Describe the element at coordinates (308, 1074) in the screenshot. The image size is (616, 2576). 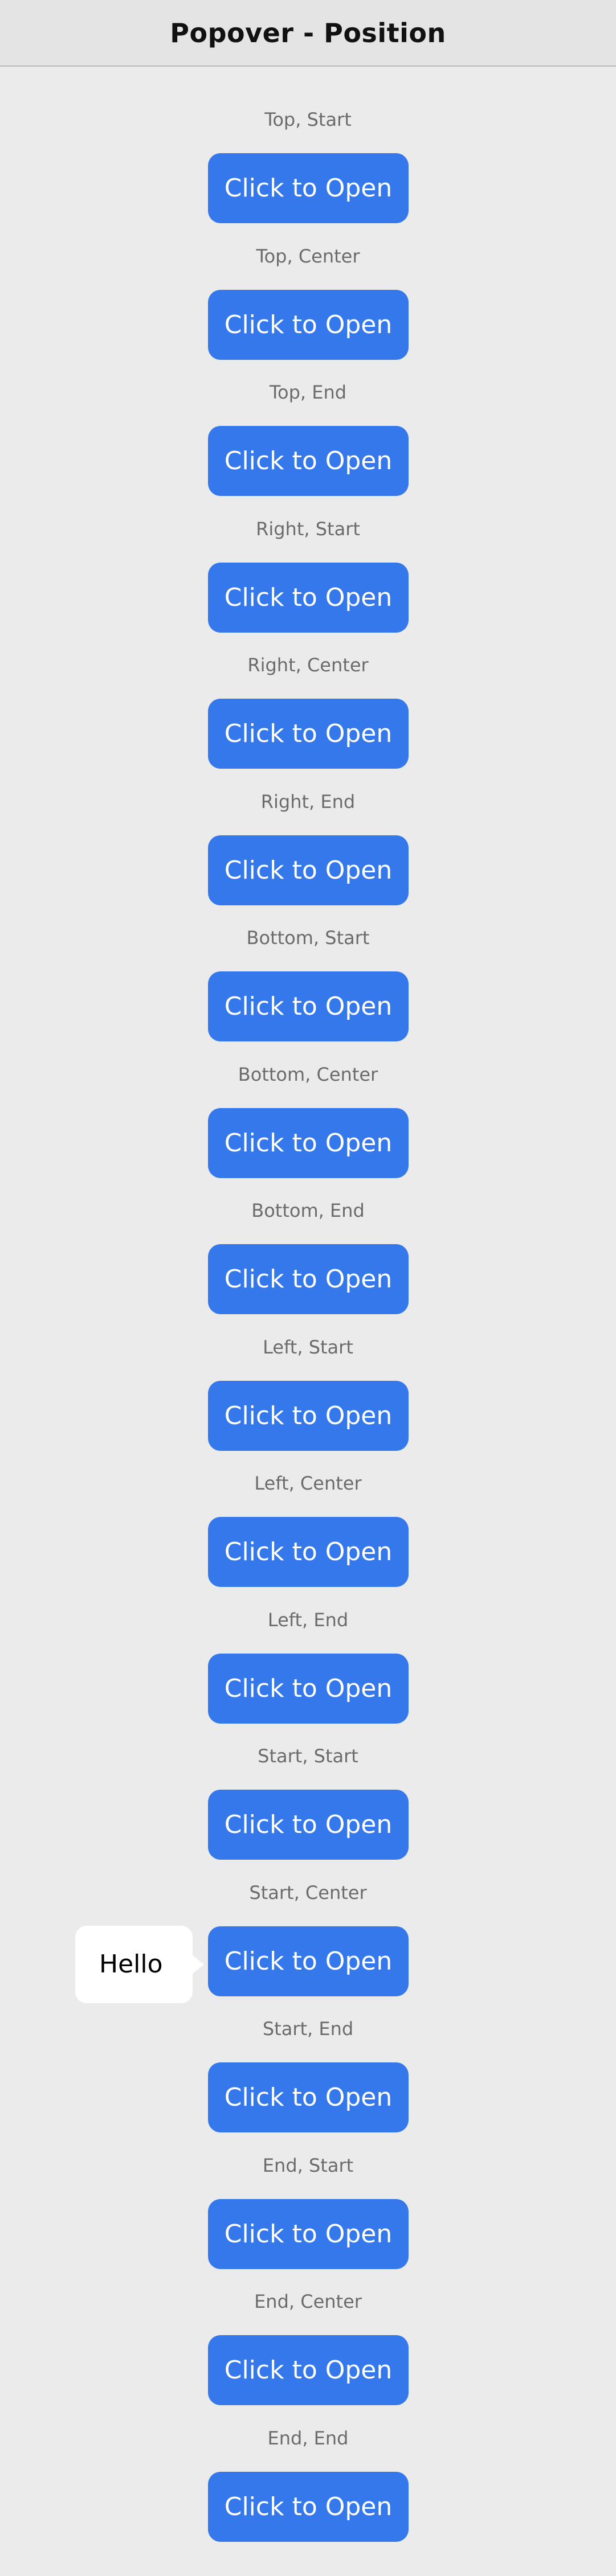
I see `position-label: Bottom, Center` at that location.